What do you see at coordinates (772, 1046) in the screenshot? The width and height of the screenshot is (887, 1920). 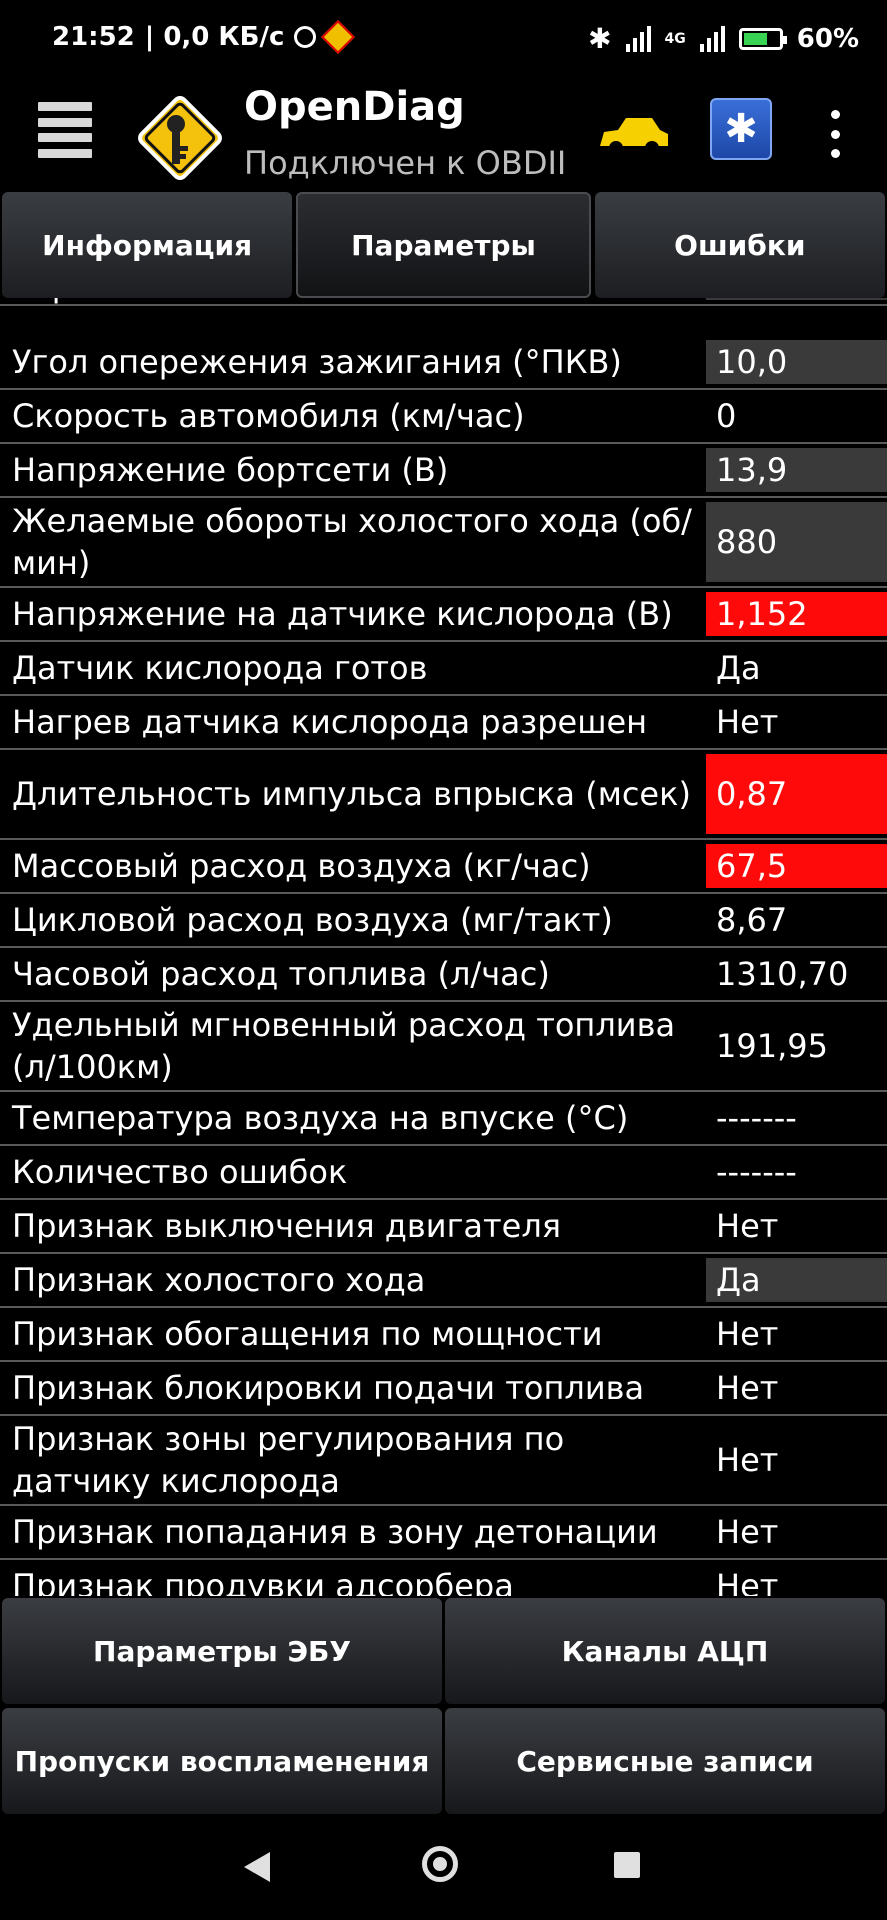 I see `param-value: 191,95` at bounding box center [772, 1046].